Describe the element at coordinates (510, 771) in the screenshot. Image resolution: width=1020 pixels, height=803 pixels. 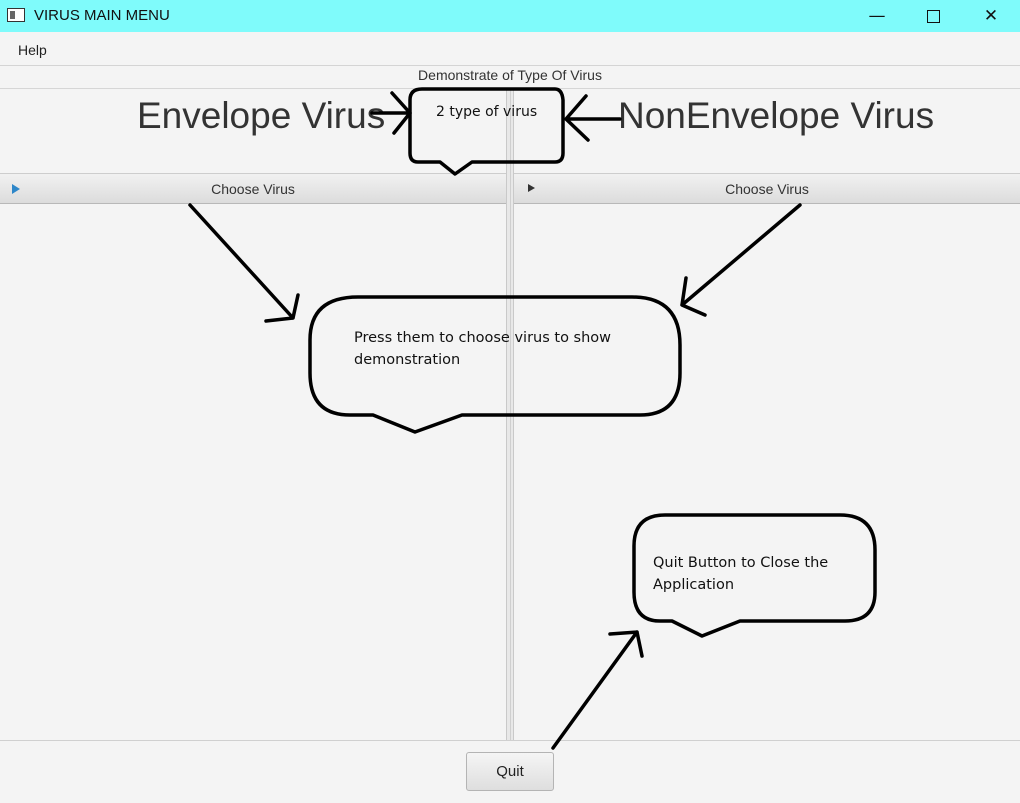
I see `quit-button: Quit` at that location.